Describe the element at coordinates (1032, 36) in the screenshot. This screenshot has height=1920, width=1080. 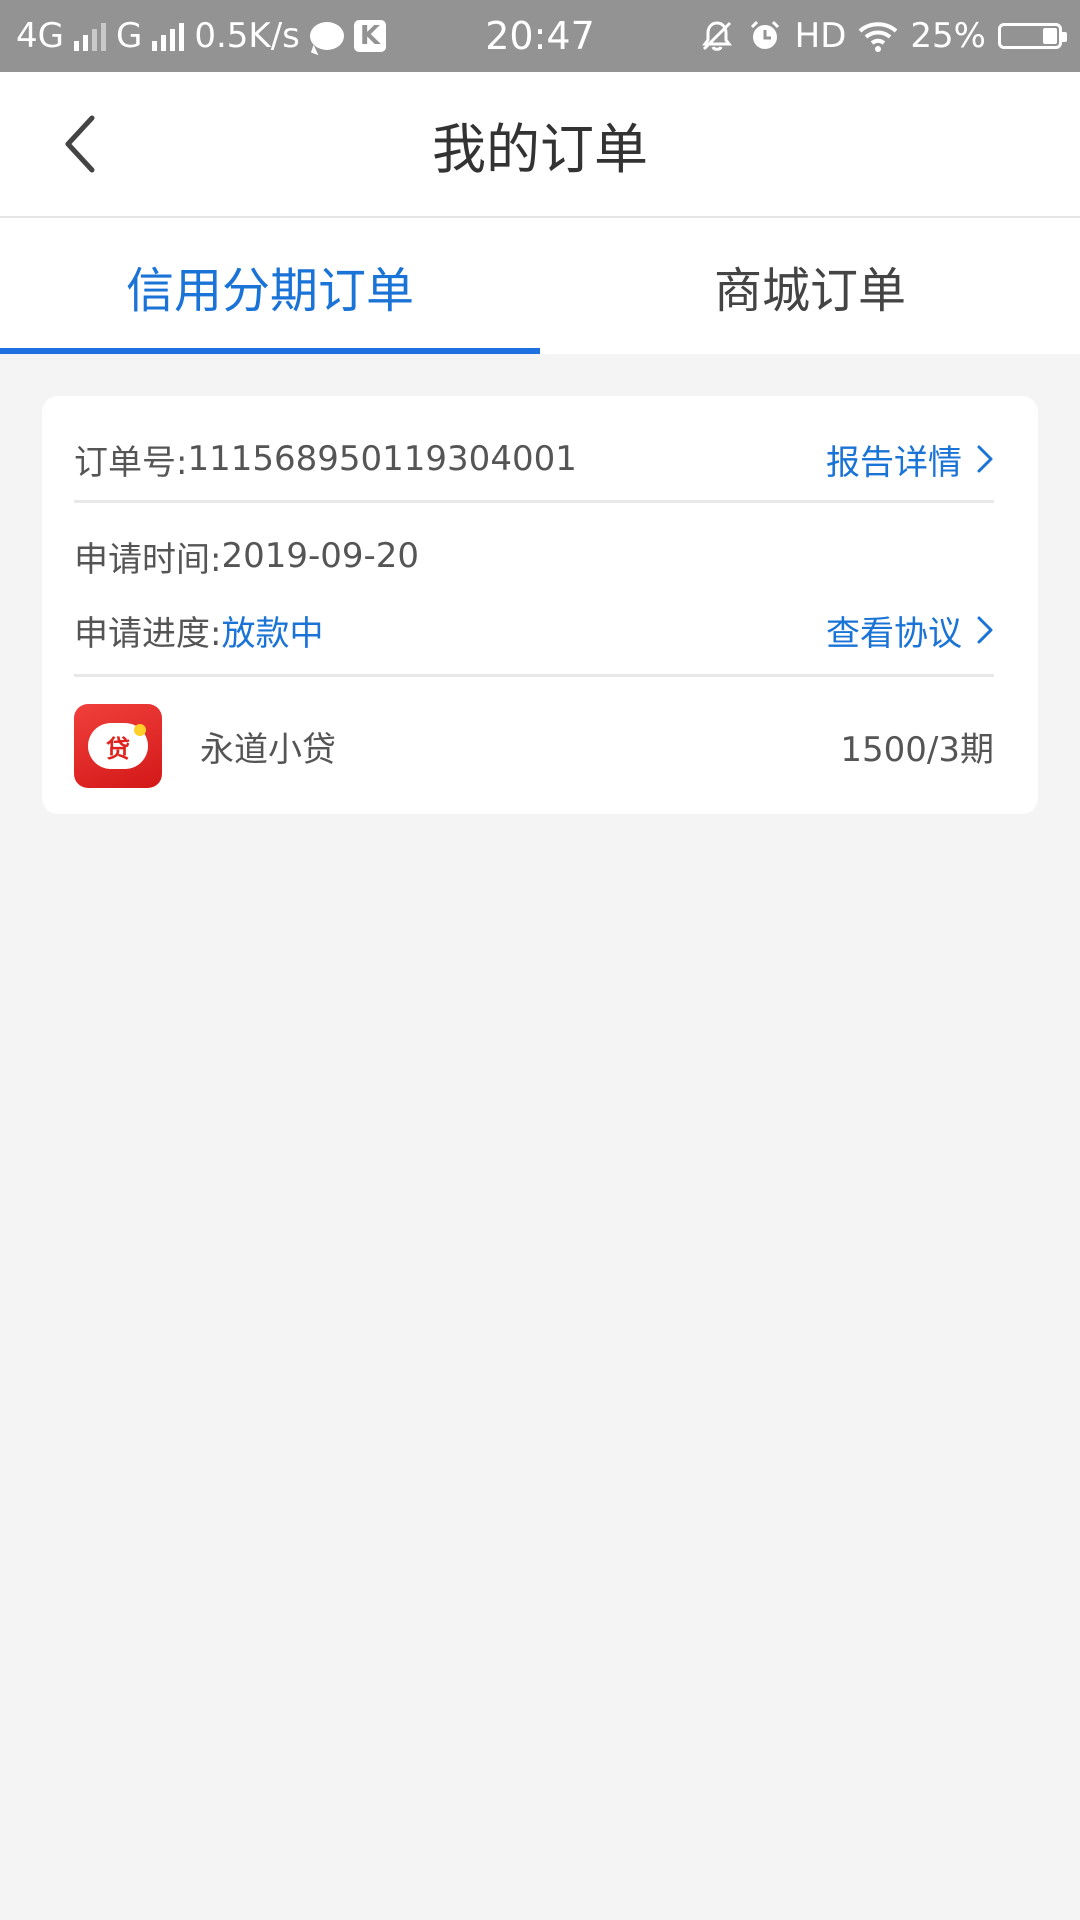
I see `battery-icon` at that location.